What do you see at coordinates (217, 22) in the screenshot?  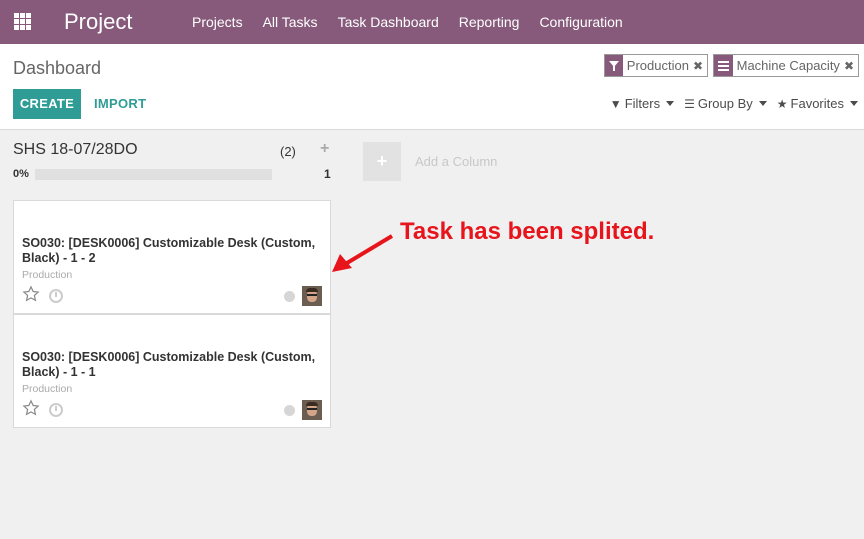 I see `menu-item-projects: Projects` at bounding box center [217, 22].